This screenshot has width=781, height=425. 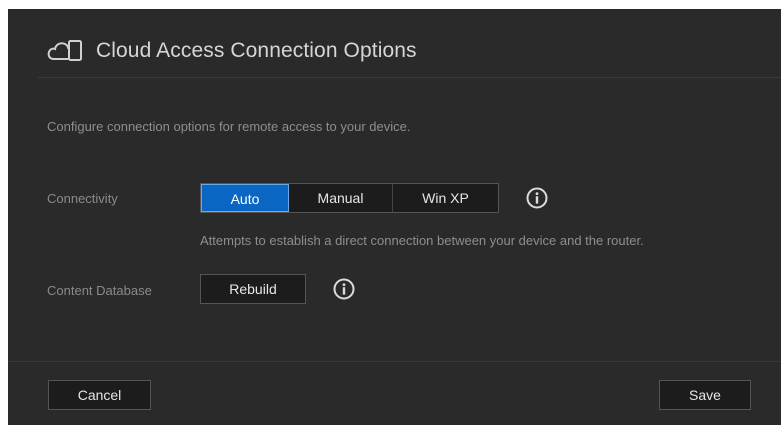 What do you see at coordinates (256, 50) in the screenshot?
I see `page-title: Cloud Access Connection Options` at bounding box center [256, 50].